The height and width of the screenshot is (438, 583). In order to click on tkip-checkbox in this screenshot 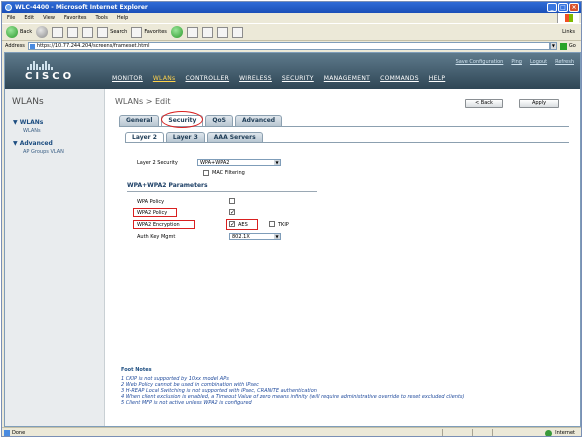, I will do `click(272, 224)`.